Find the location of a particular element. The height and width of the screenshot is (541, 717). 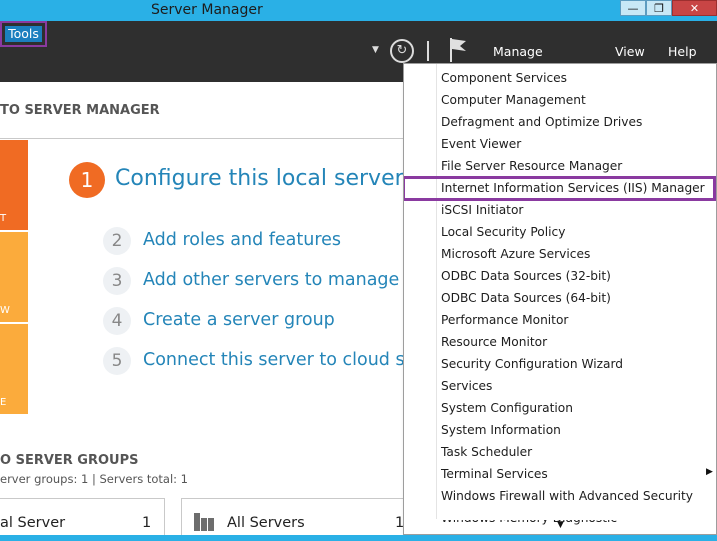

menu-gutter is located at coordinates (436, 291).